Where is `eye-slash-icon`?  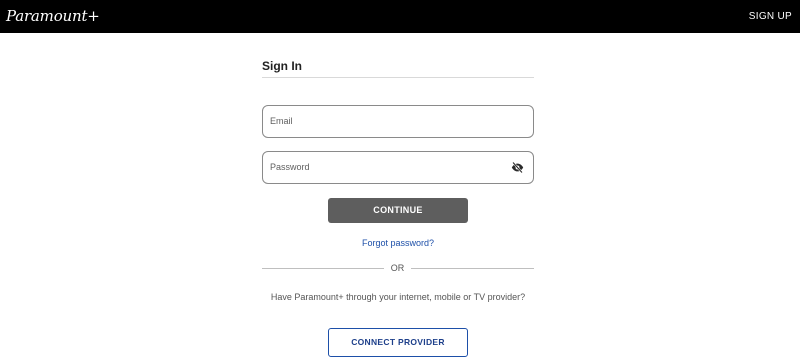
eye-slash-icon is located at coordinates (517, 167).